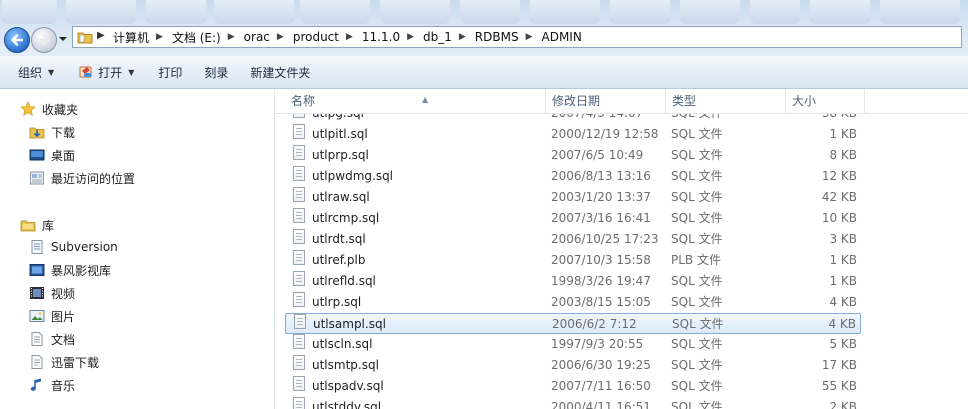 The height and width of the screenshot is (409, 968). I want to click on breadcrumb-item: ADMIN, so click(562, 37).